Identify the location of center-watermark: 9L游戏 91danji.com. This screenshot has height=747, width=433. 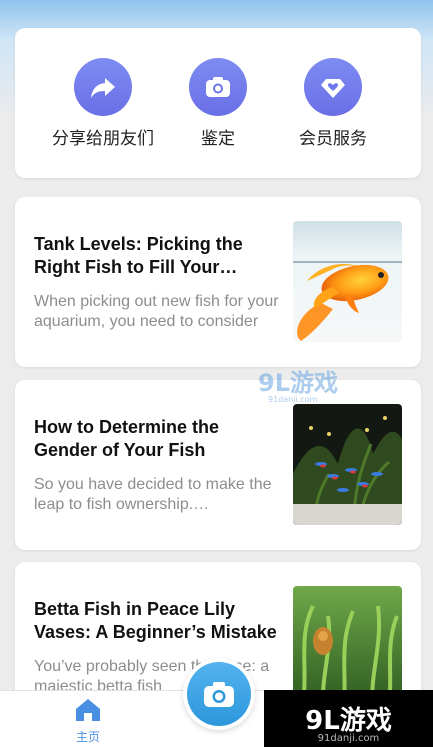
(311, 385).